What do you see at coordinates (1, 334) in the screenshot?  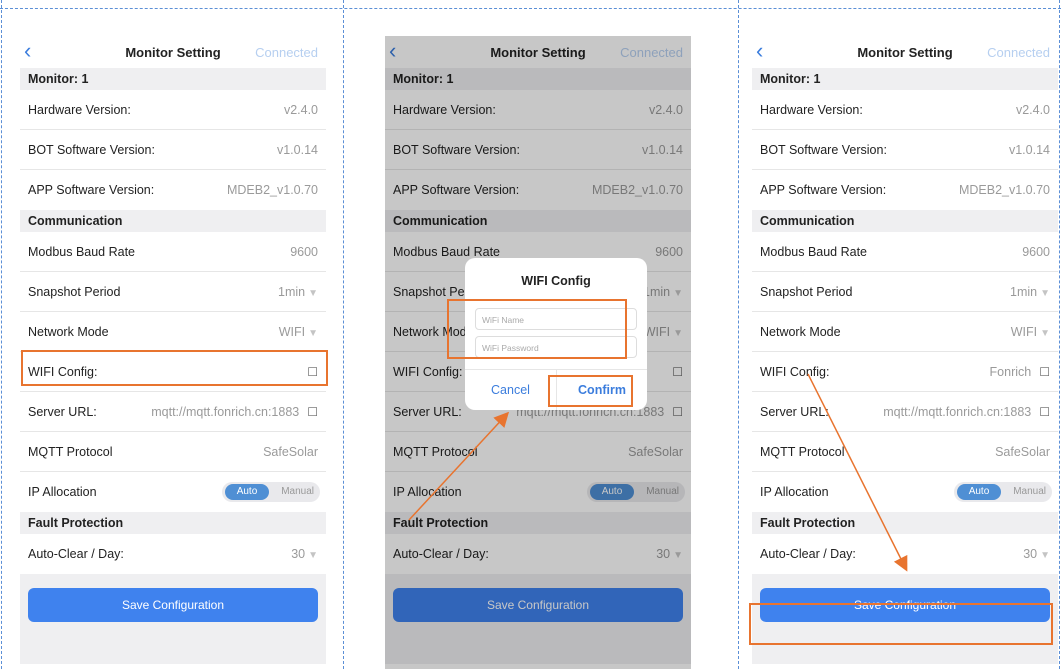 I see `frame-left-border` at bounding box center [1, 334].